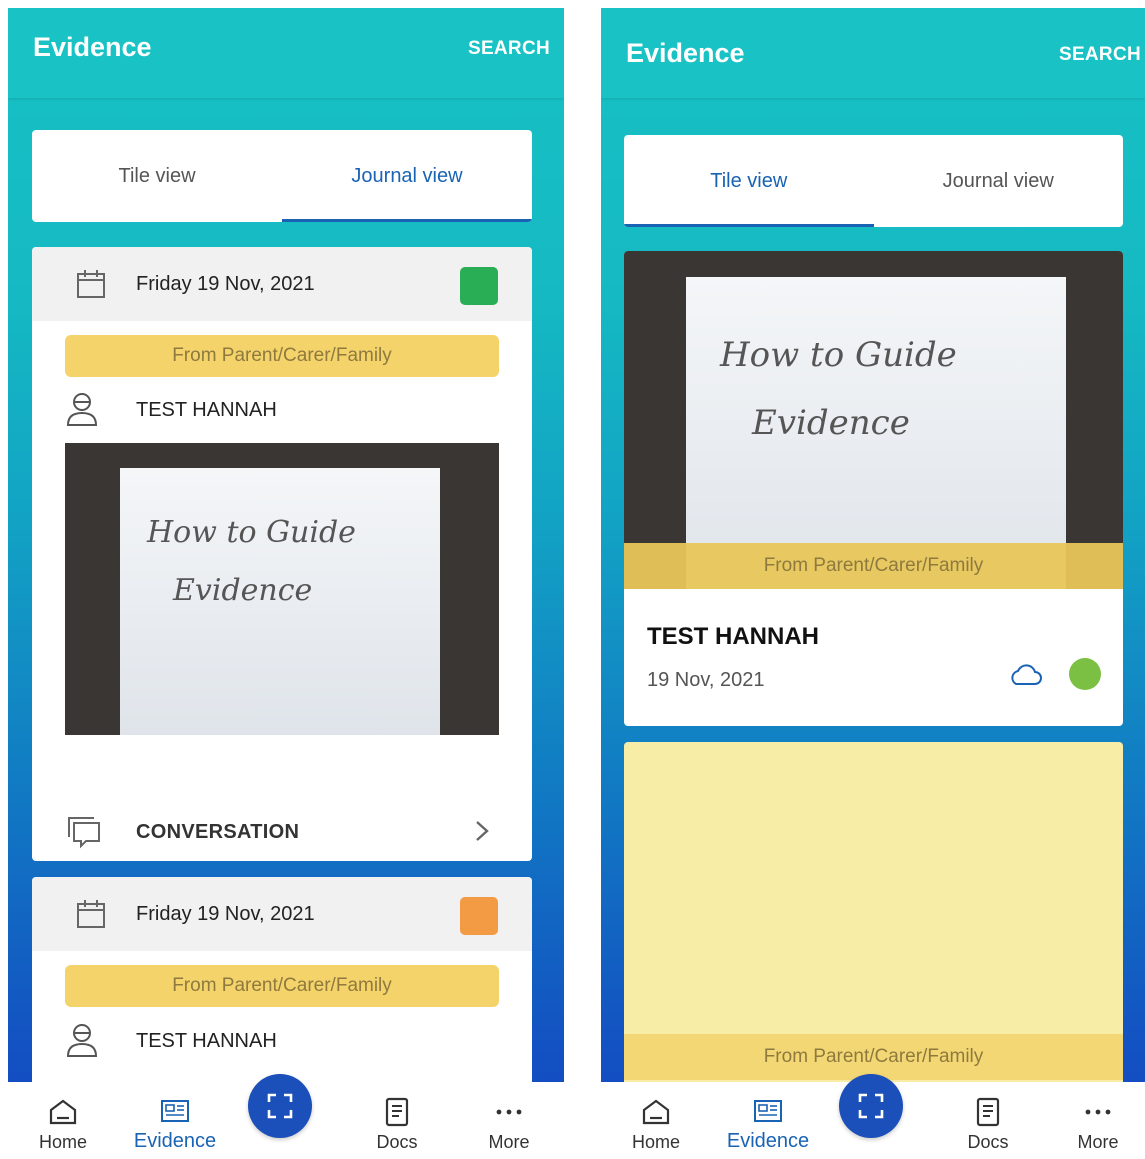 The image size is (1145, 1159). What do you see at coordinates (873, 932) in the screenshot?
I see `evidence-tile: From Parent/Carer/Family` at bounding box center [873, 932].